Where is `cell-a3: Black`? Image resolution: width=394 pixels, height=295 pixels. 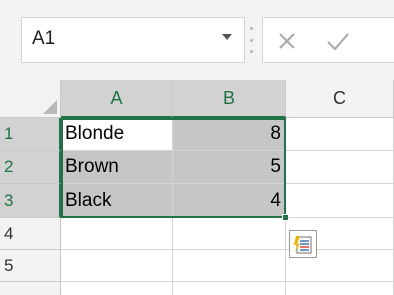 cell-a3: Black is located at coordinates (117, 201).